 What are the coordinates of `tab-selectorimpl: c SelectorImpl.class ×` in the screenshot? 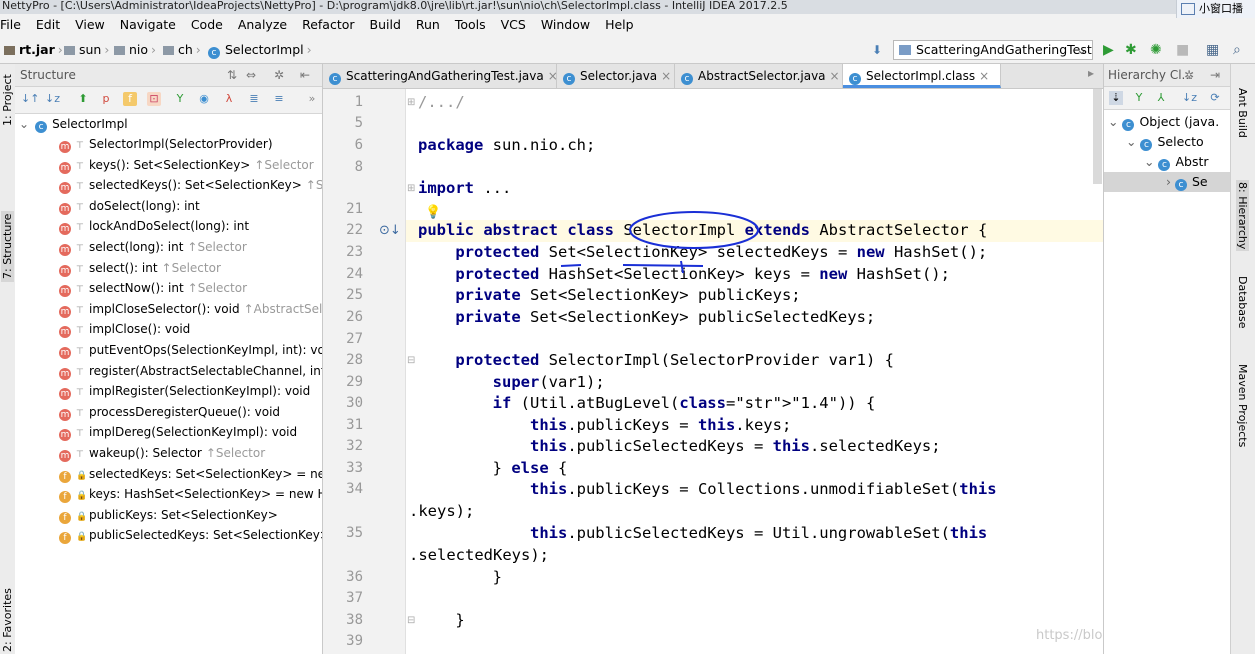 It's located at (922, 76).